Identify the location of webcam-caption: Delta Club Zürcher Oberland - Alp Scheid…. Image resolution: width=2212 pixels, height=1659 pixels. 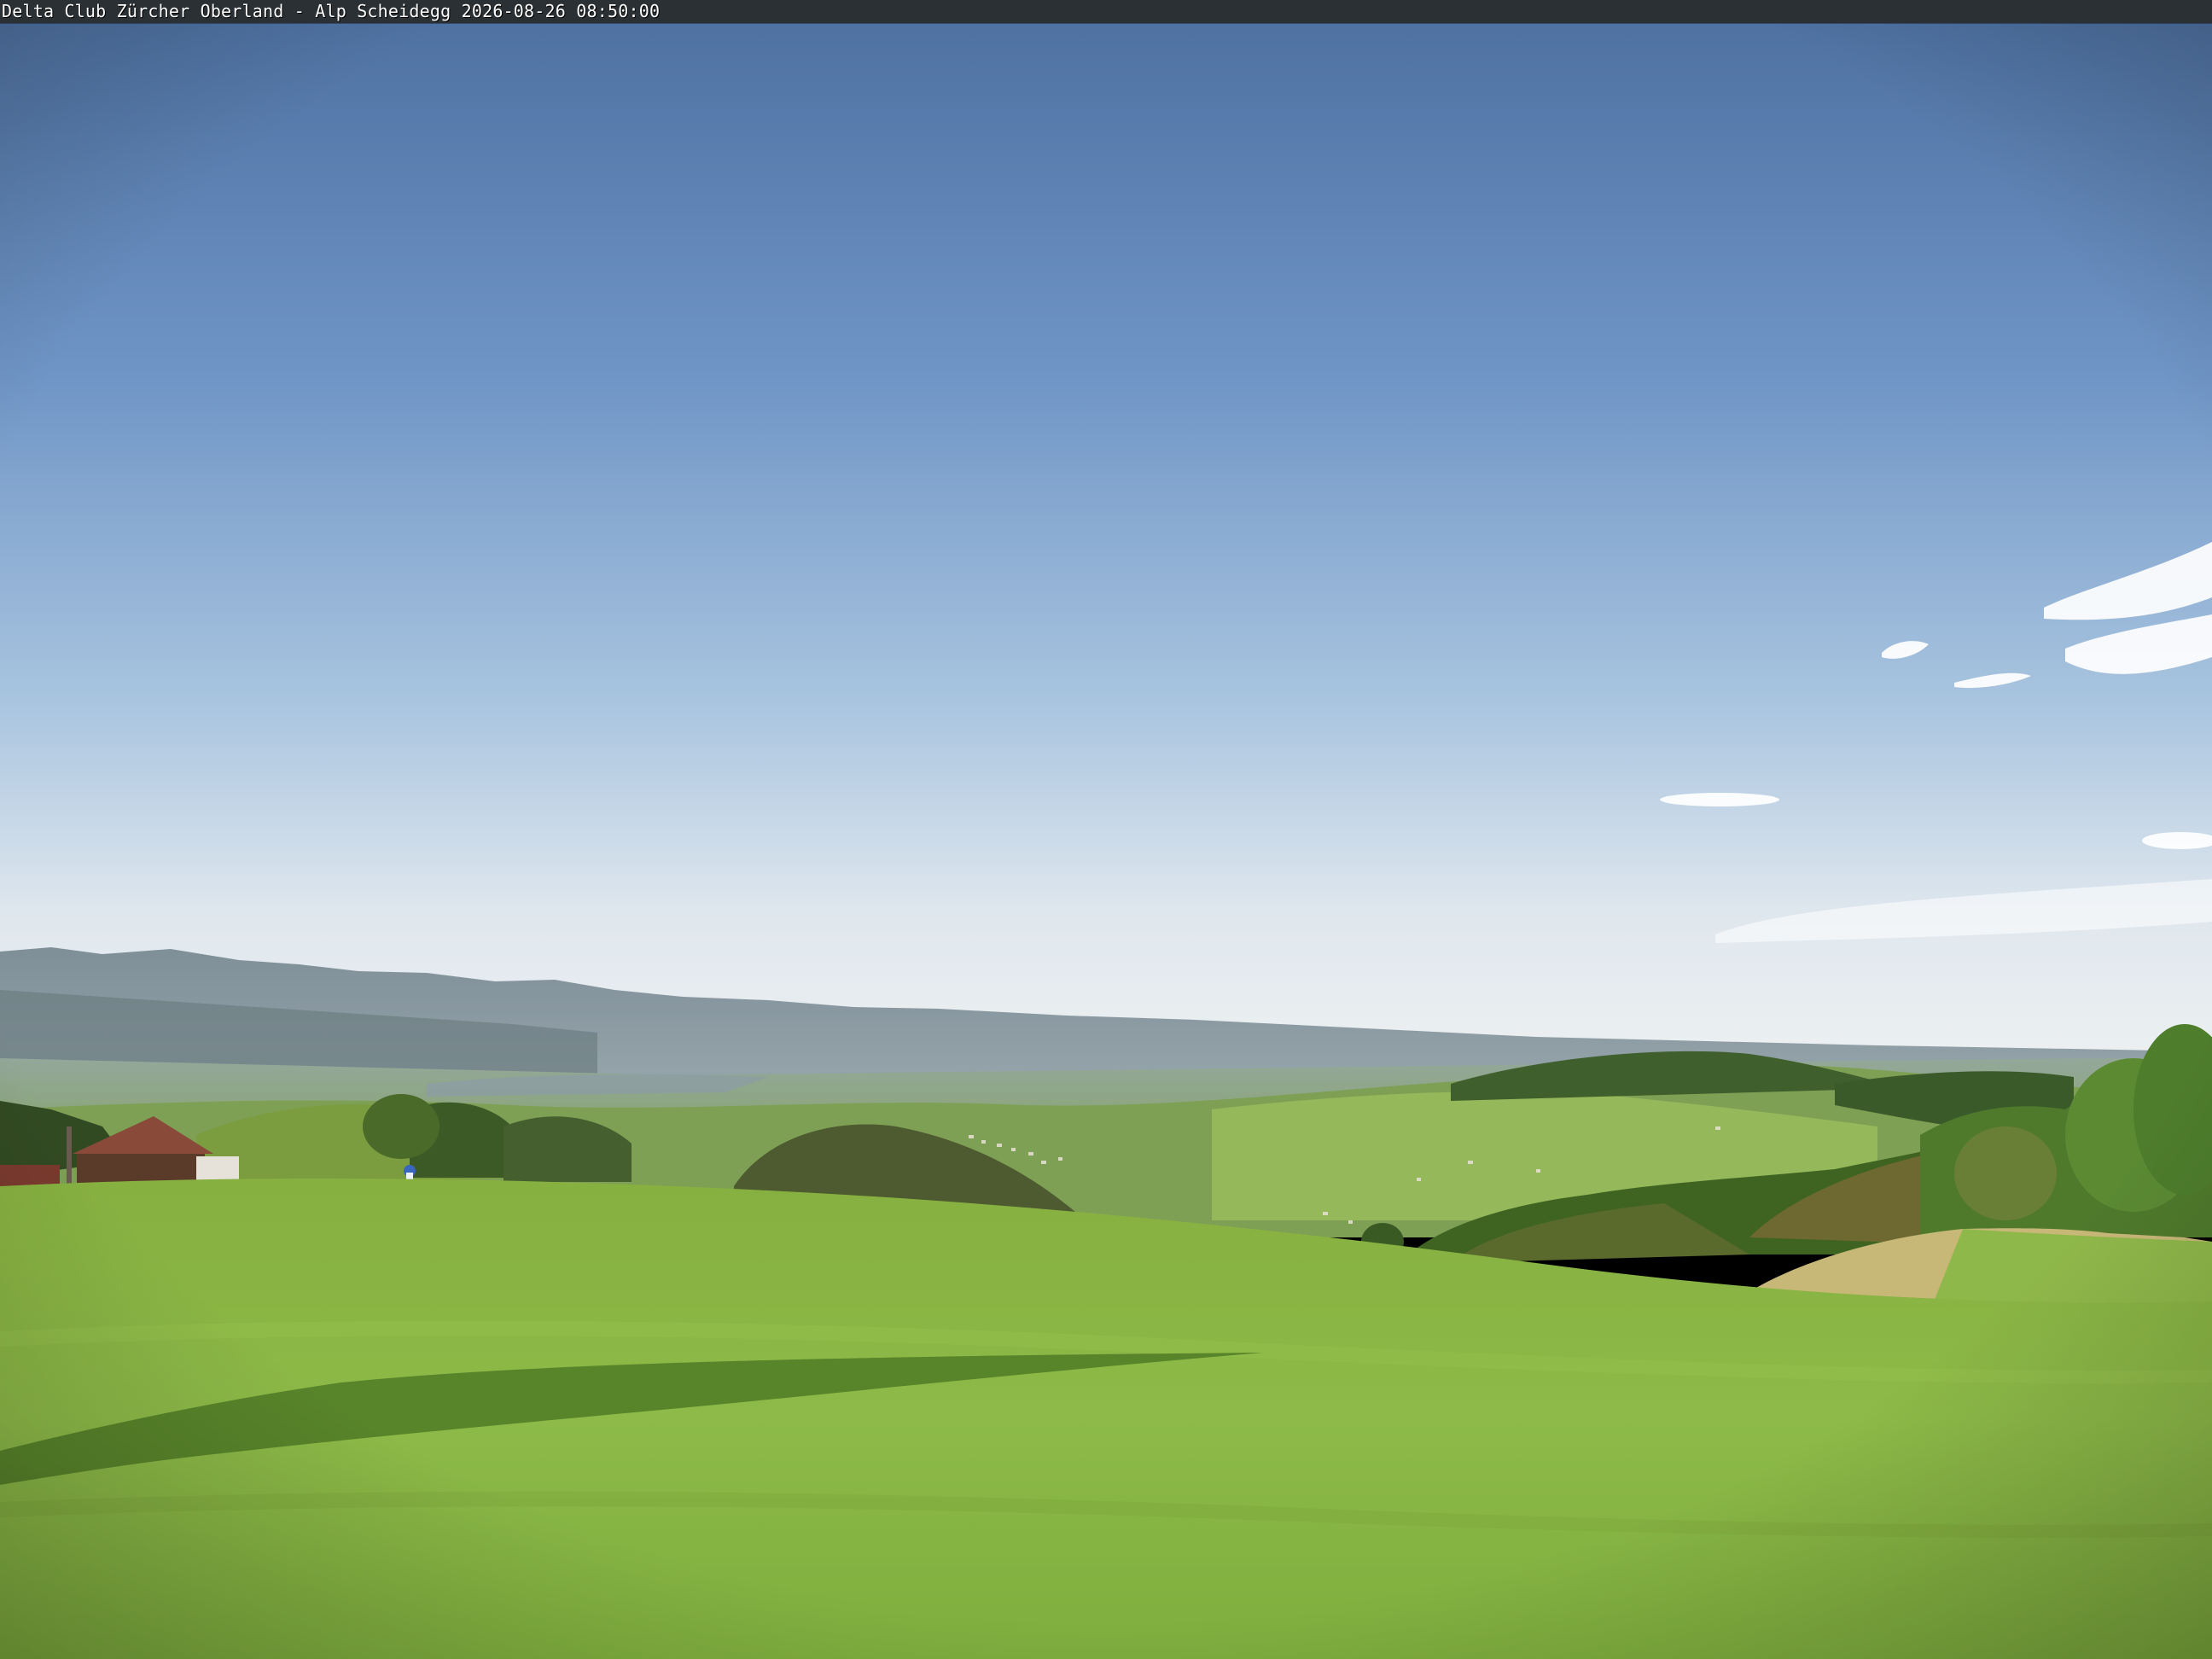
(331, 11).